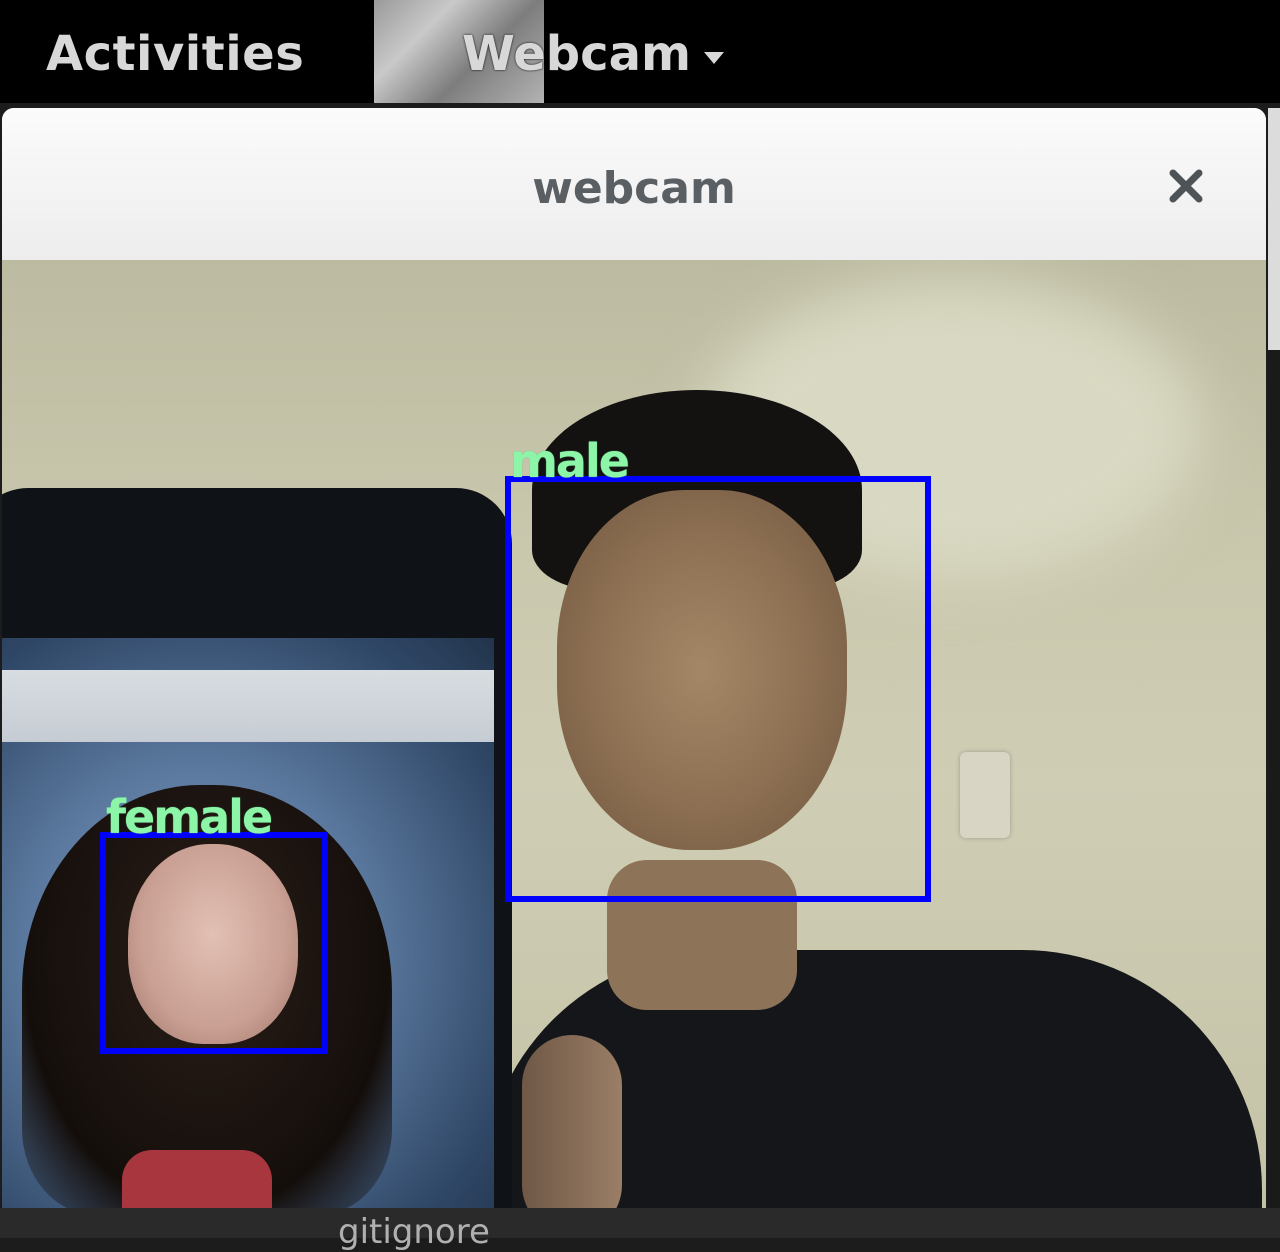 This screenshot has height=1252, width=1280. Describe the element at coordinates (414, 1232) in the screenshot. I see `bottom-text: gitignore` at that location.